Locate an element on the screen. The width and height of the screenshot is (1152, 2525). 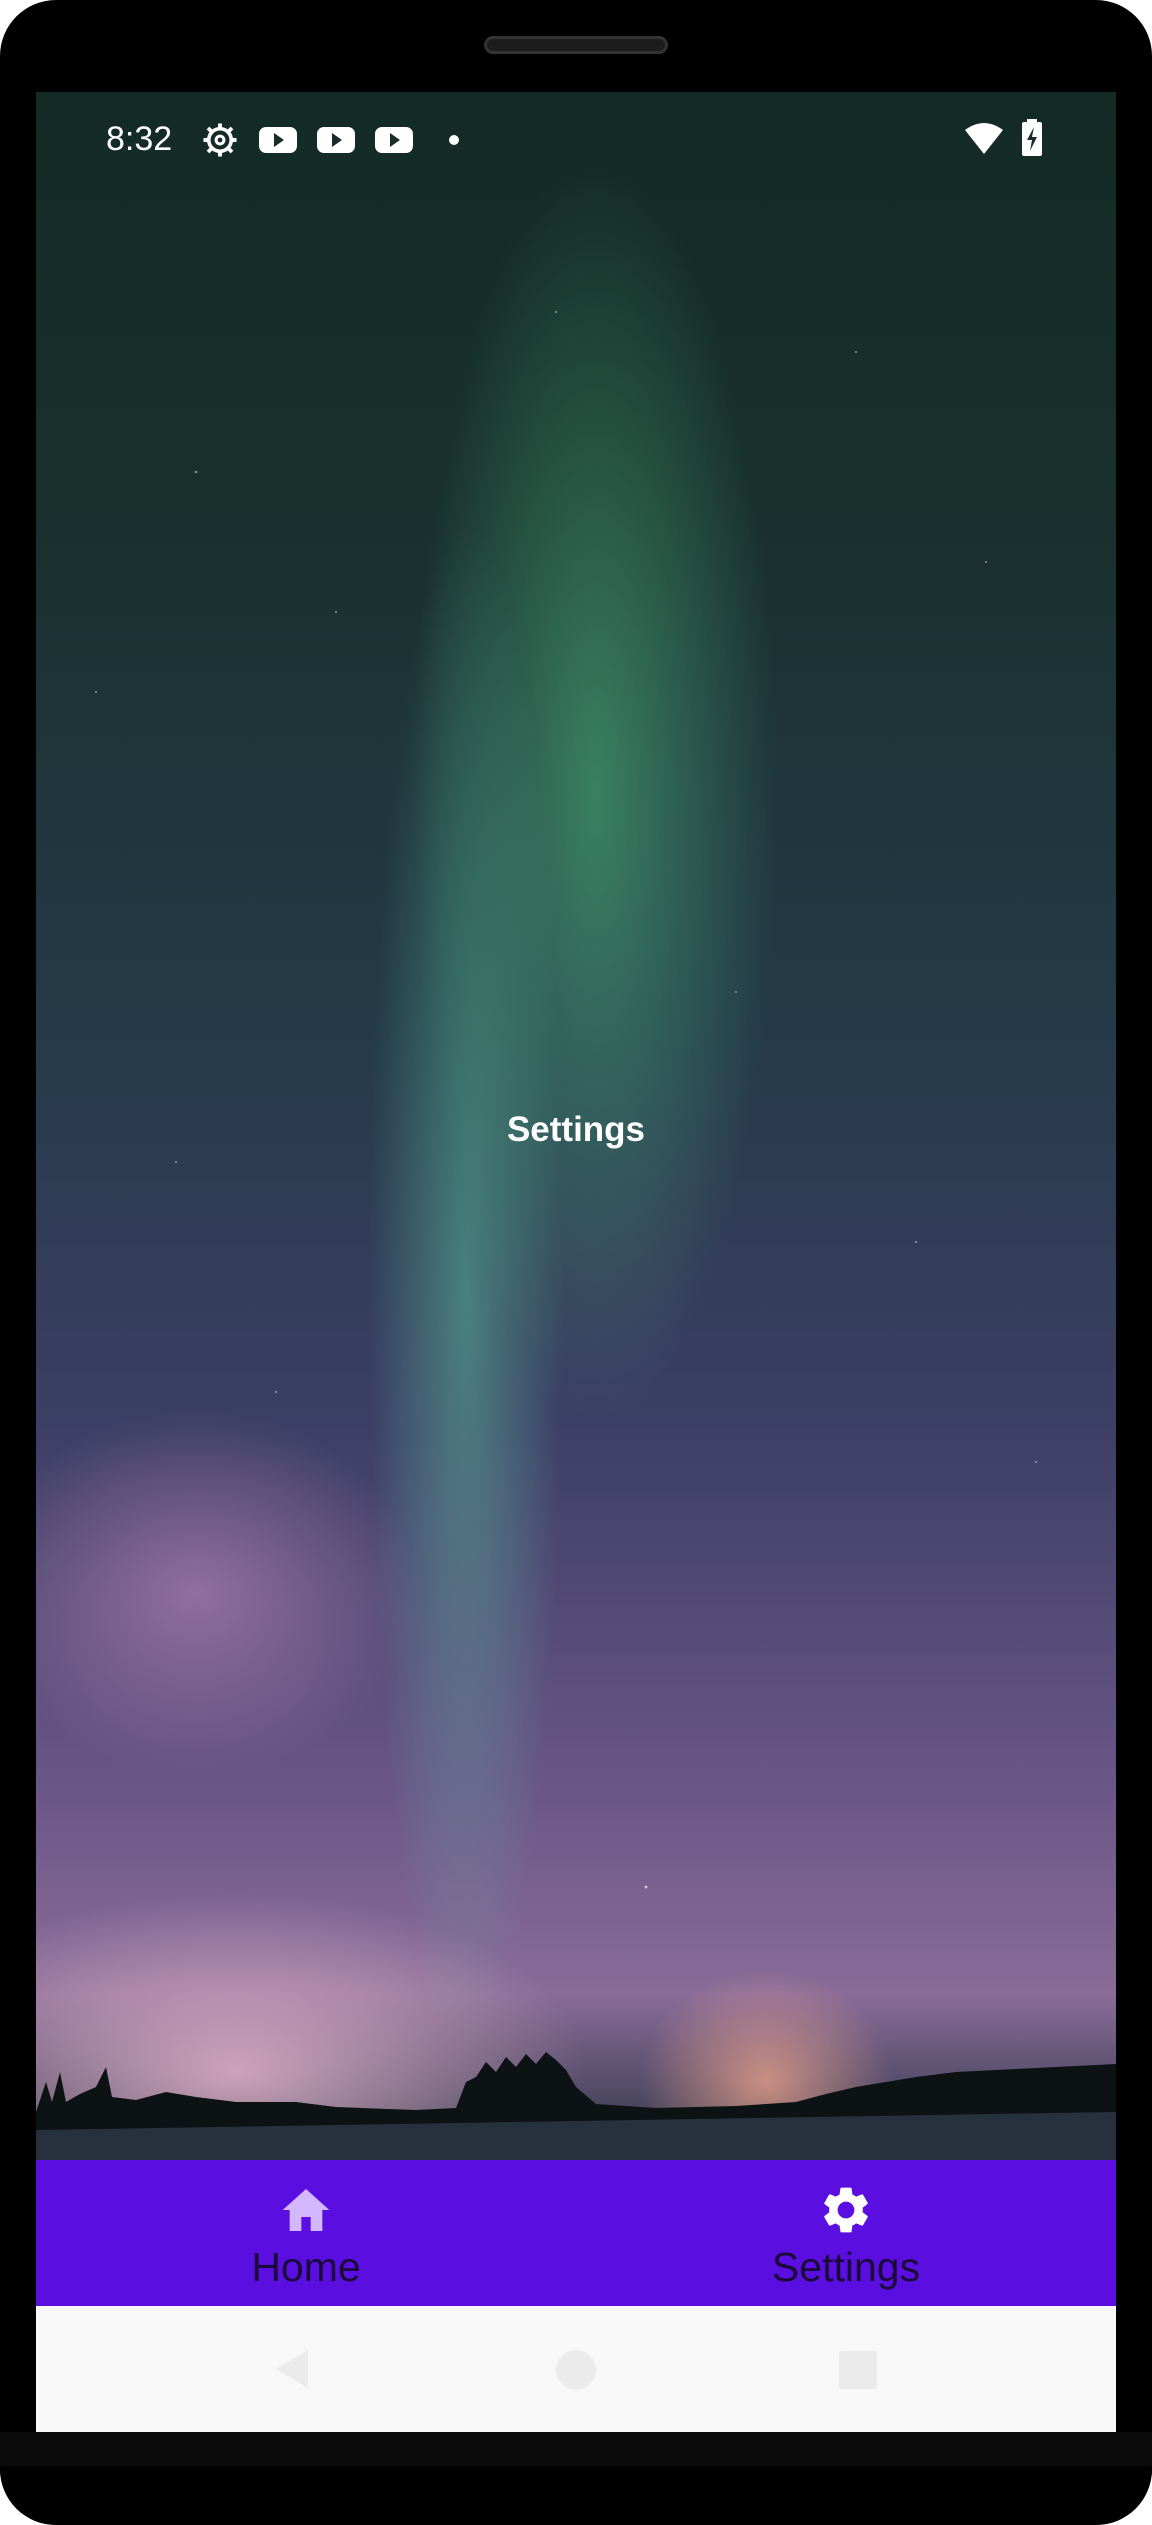
nav-item-home: Home is located at coordinates (306, 2233).